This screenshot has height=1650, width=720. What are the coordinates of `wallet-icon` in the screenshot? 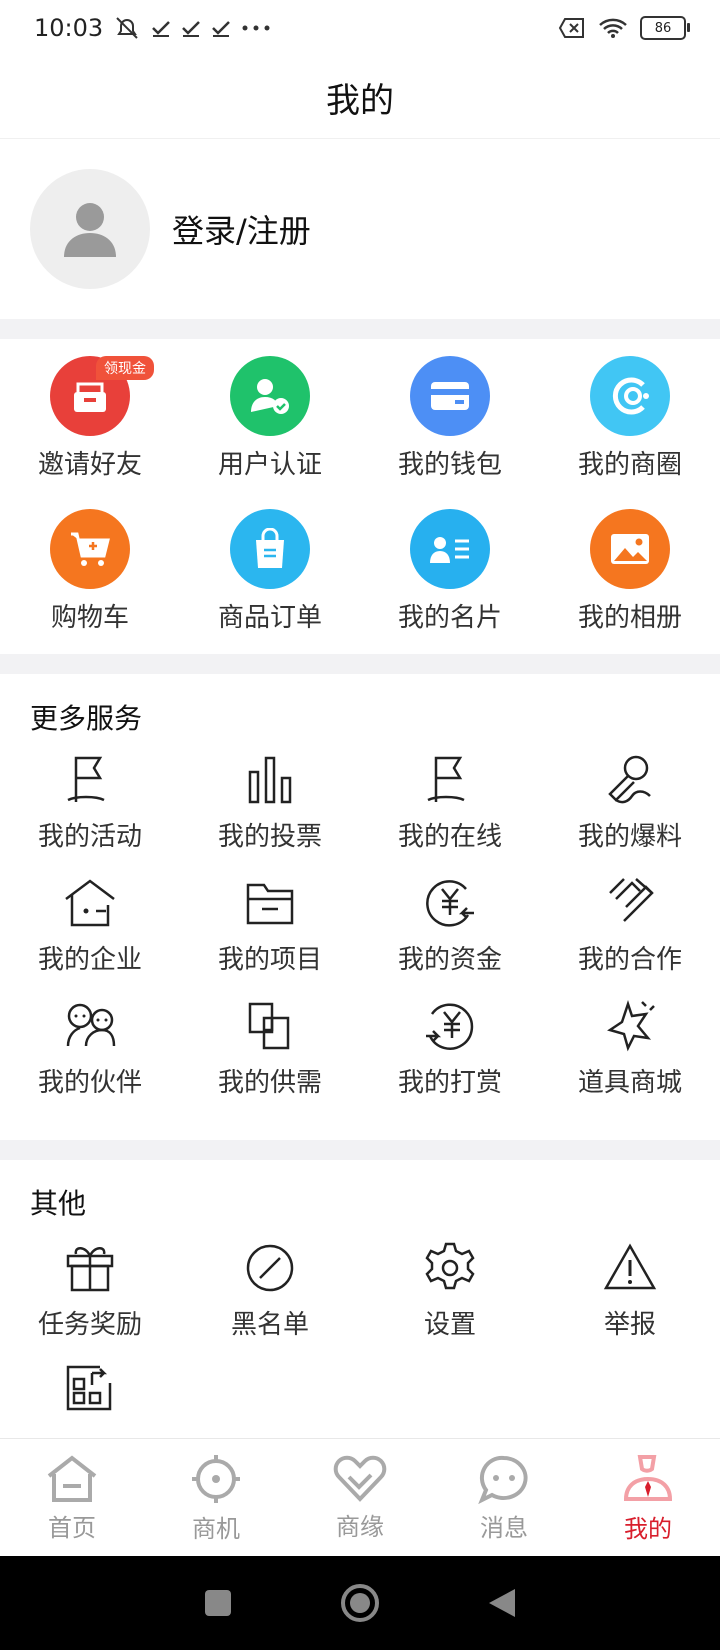 It's located at (450, 396).